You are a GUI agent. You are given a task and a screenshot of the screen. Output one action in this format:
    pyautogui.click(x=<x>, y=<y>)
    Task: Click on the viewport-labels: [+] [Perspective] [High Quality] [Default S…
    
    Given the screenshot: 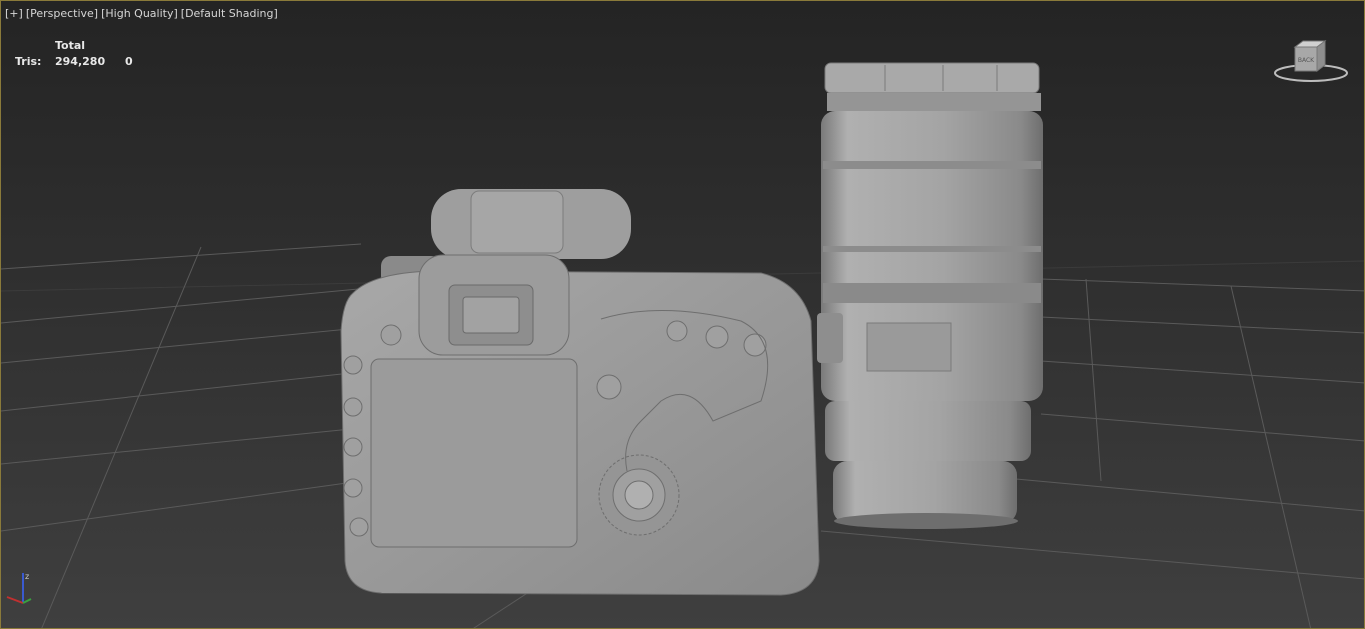 What is the action you would take?
    pyautogui.click(x=143, y=13)
    